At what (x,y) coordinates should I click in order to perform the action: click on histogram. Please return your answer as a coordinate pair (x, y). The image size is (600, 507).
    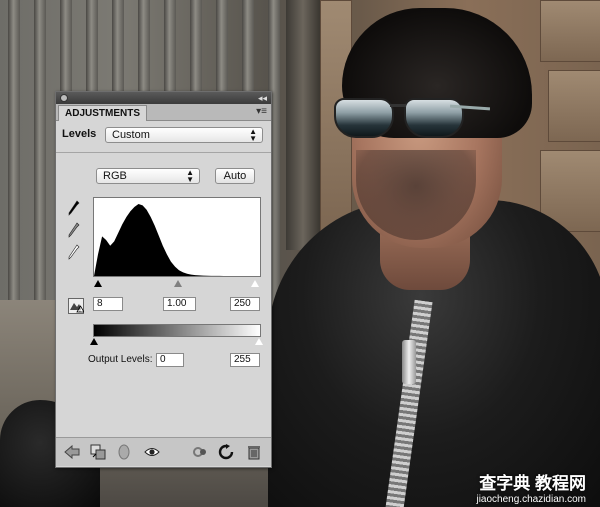
    Looking at the image, I should click on (177, 237).